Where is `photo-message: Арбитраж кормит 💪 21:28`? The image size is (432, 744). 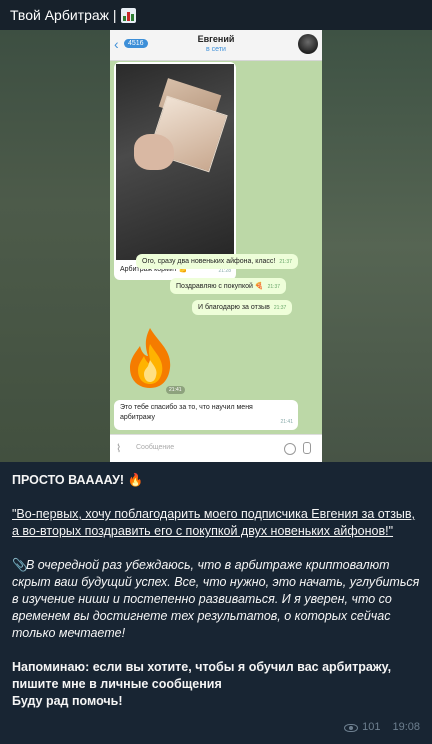
photo-message: Арбитраж кормит 💪 21:28 is located at coordinates (175, 171).